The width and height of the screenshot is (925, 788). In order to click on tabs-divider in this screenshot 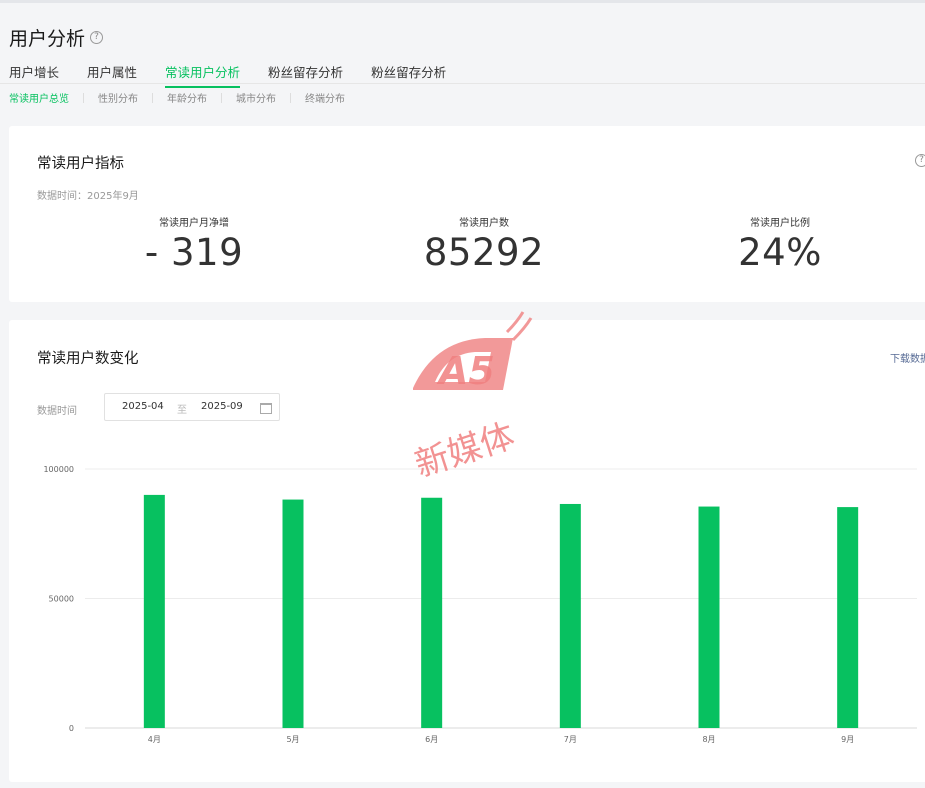, I will do `click(462, 83)`.